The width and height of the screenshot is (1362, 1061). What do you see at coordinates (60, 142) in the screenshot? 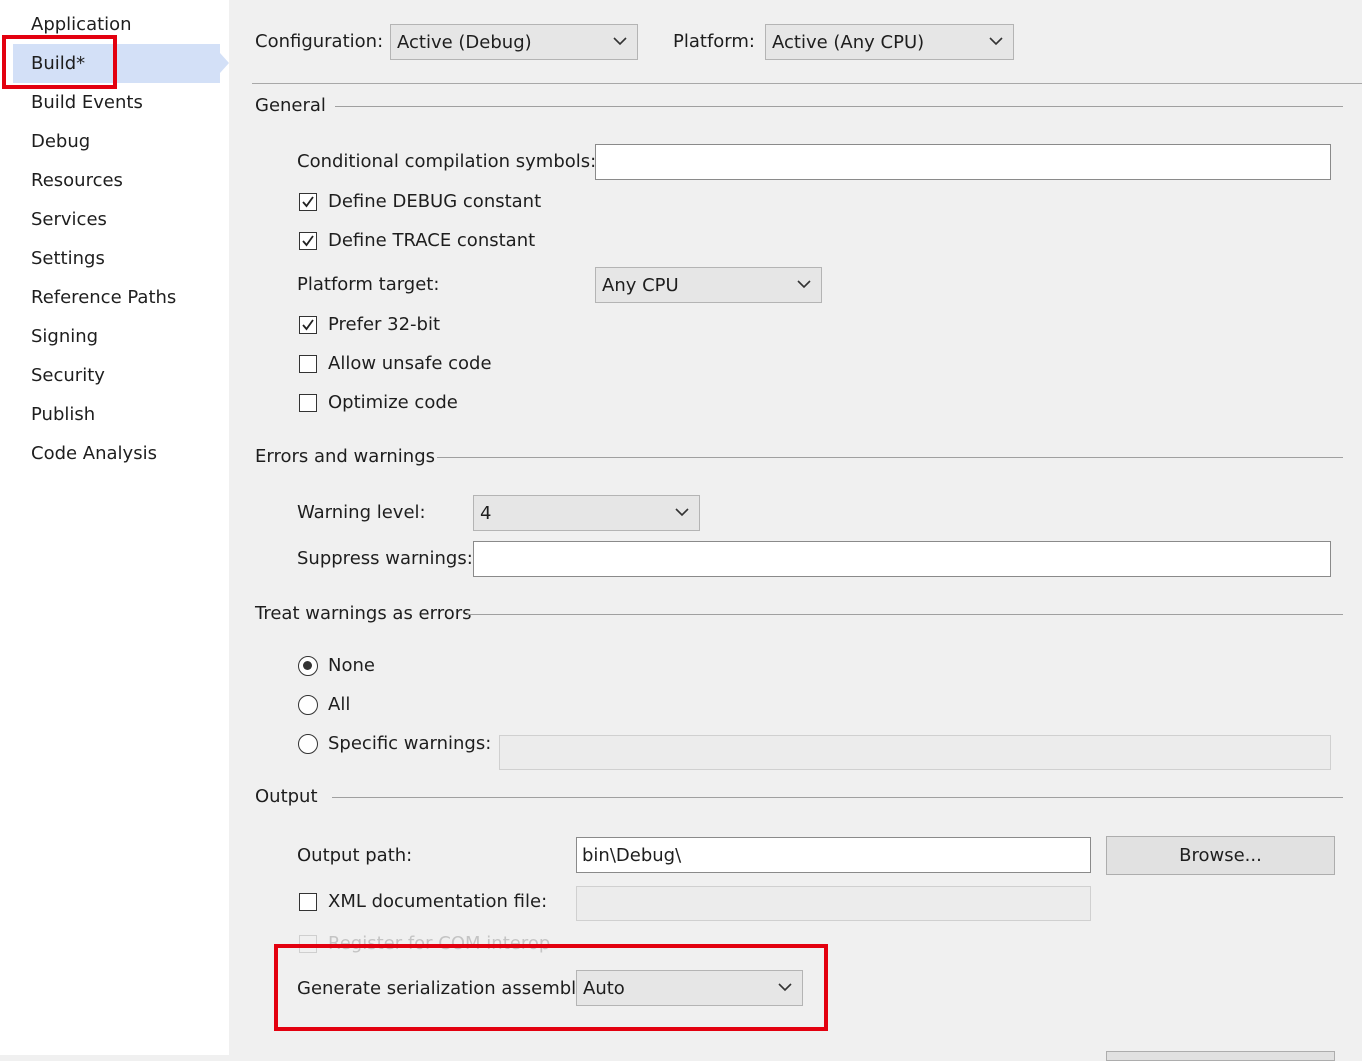
I see `sidebar-item-debug: Debug` at bounding box center [60, 142].